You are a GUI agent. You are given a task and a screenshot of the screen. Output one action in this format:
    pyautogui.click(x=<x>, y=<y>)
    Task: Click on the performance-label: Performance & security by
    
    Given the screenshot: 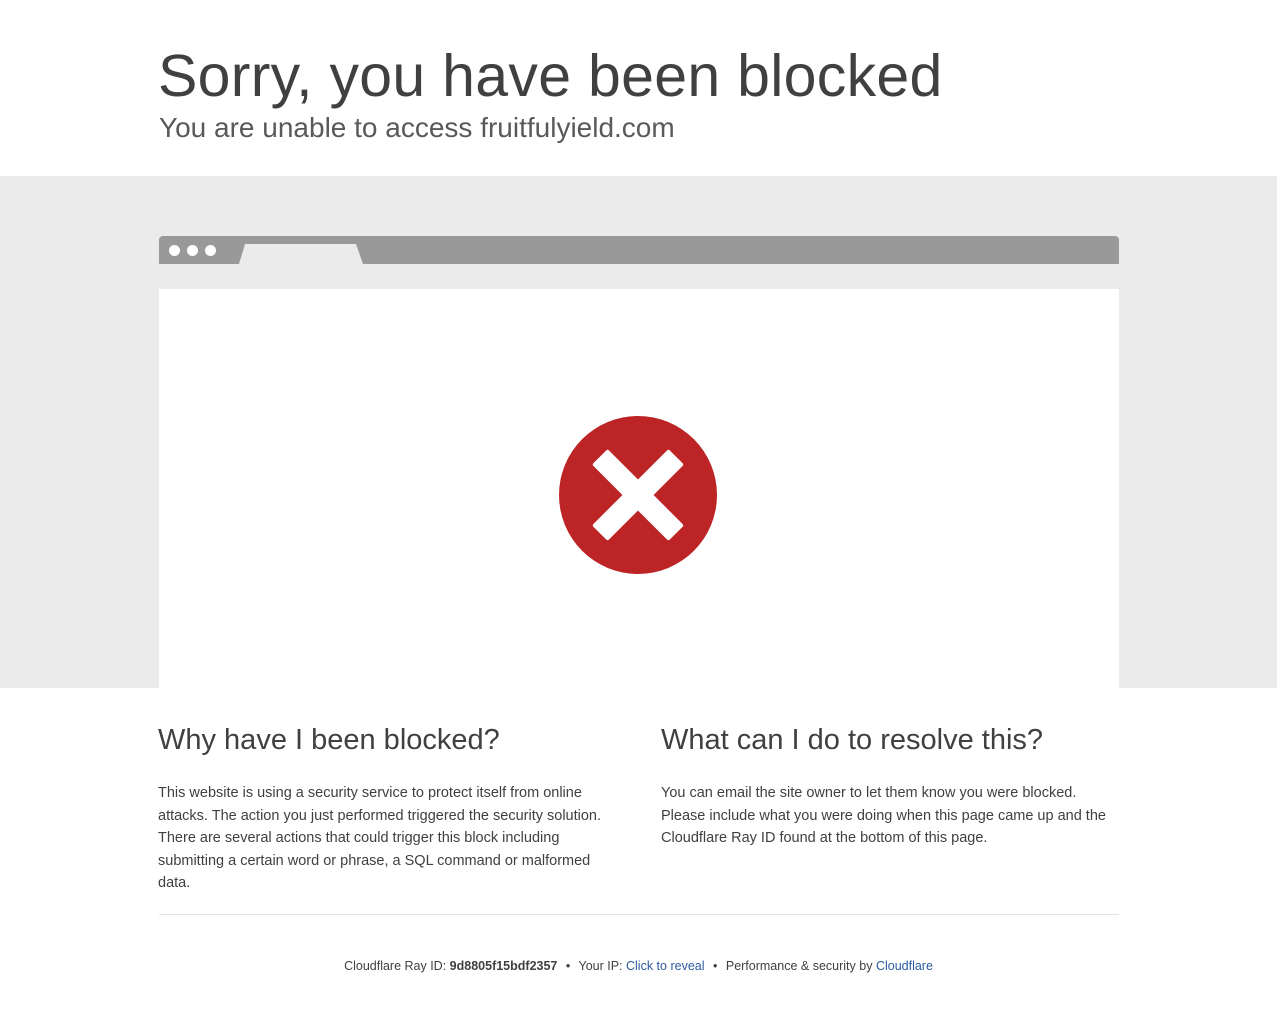 What is the action you would take?
    pyautogui.click(x=799, y=966)
    